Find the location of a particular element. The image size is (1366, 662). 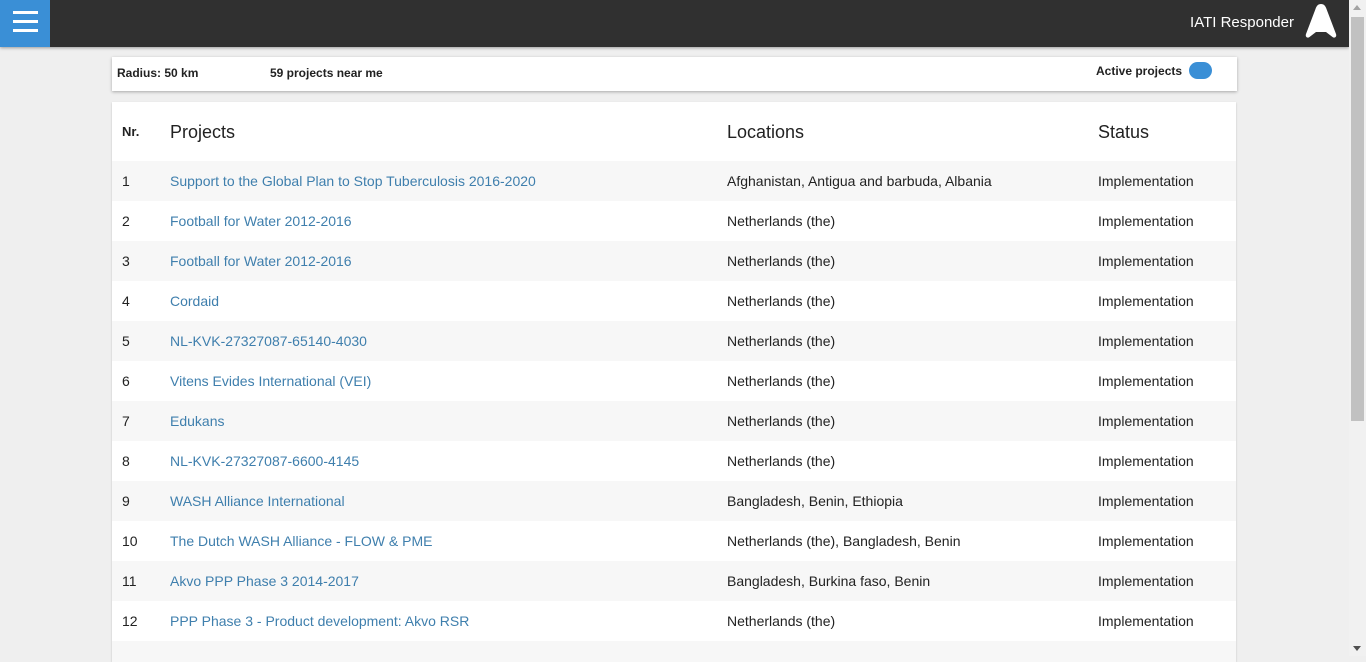

row-nr: 4 is located at coordinates (126, 301).